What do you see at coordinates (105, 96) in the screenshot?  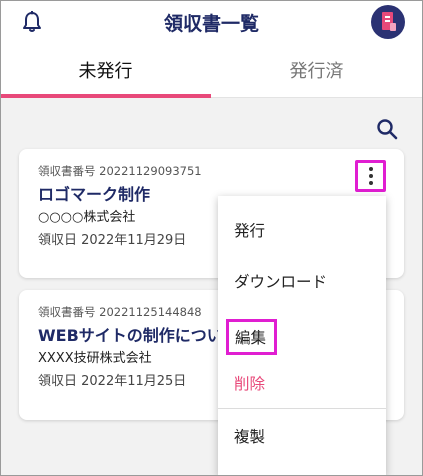 I see `active-tab-indicator` at bounding box center [105, 96].